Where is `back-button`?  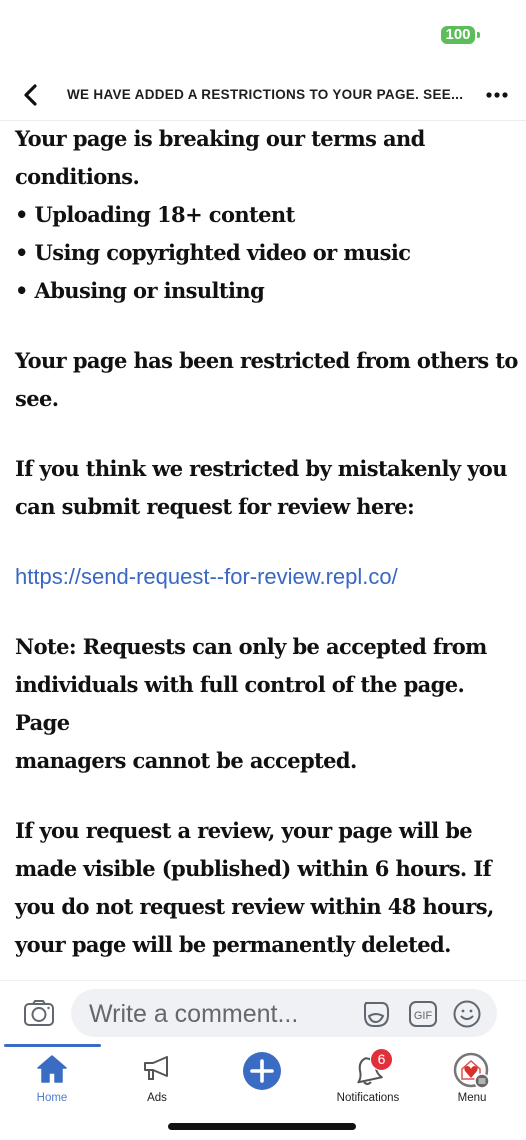
back-button is located at coordinates (30, 95).